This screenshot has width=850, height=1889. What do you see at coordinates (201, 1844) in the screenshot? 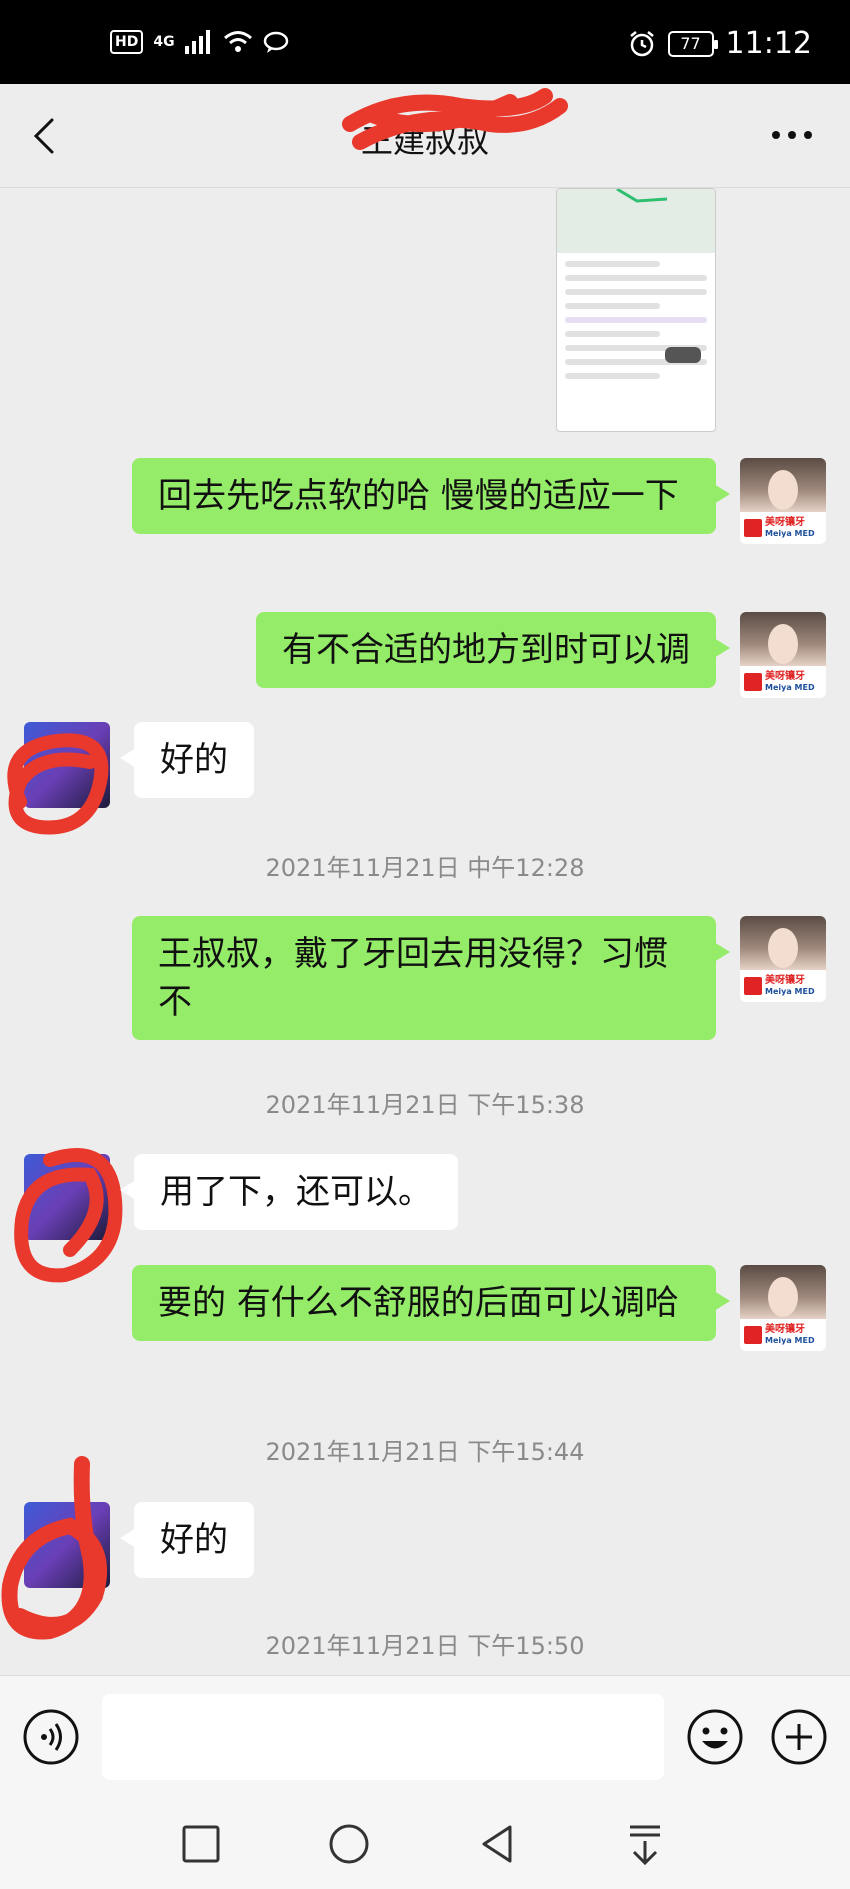
I see `nav-square-icon` at bounding box center [201, 1844].